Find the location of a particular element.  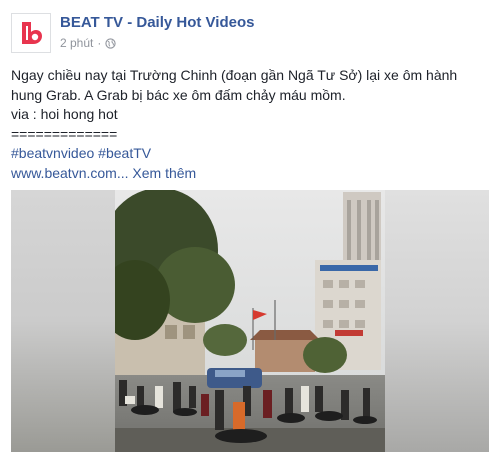

hashtags-link: #beatvnvideo #beatTV is located at coordinates (250, 154).